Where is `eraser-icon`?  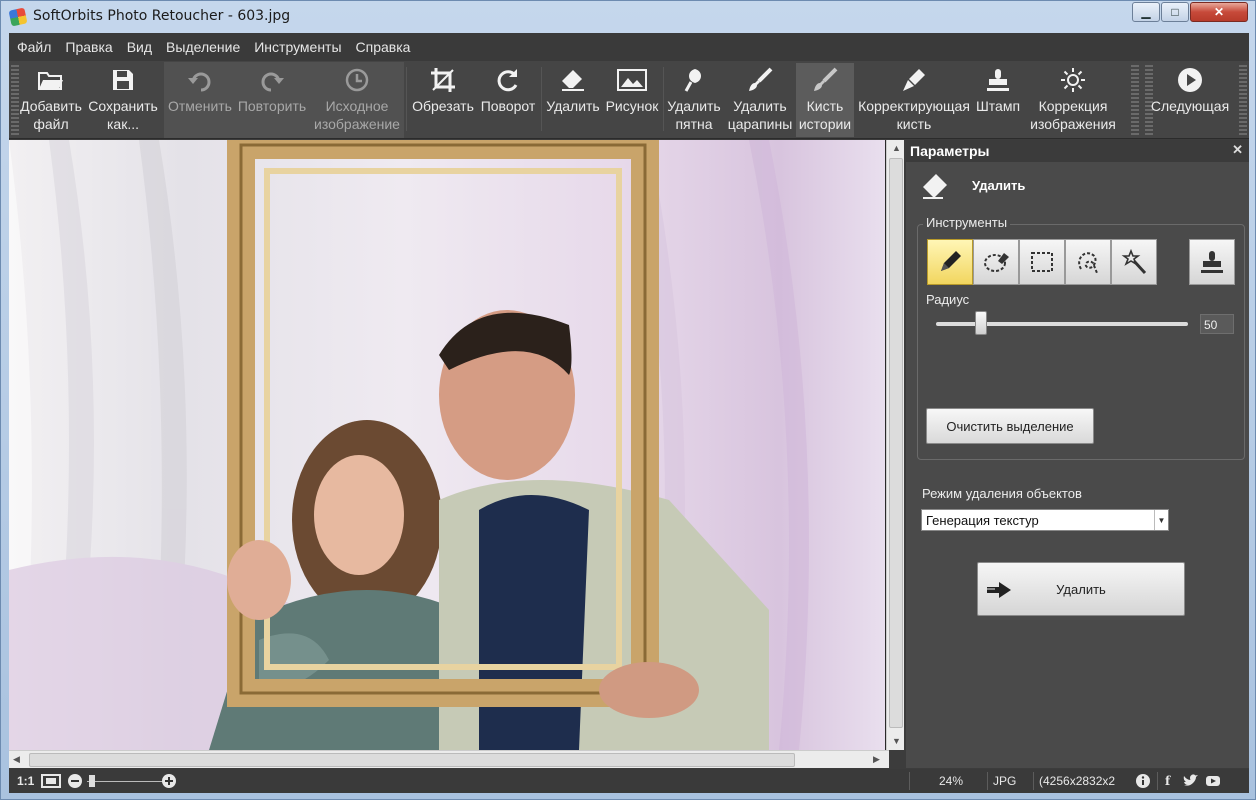 eraser-icon is located at coordinates (935, 186).